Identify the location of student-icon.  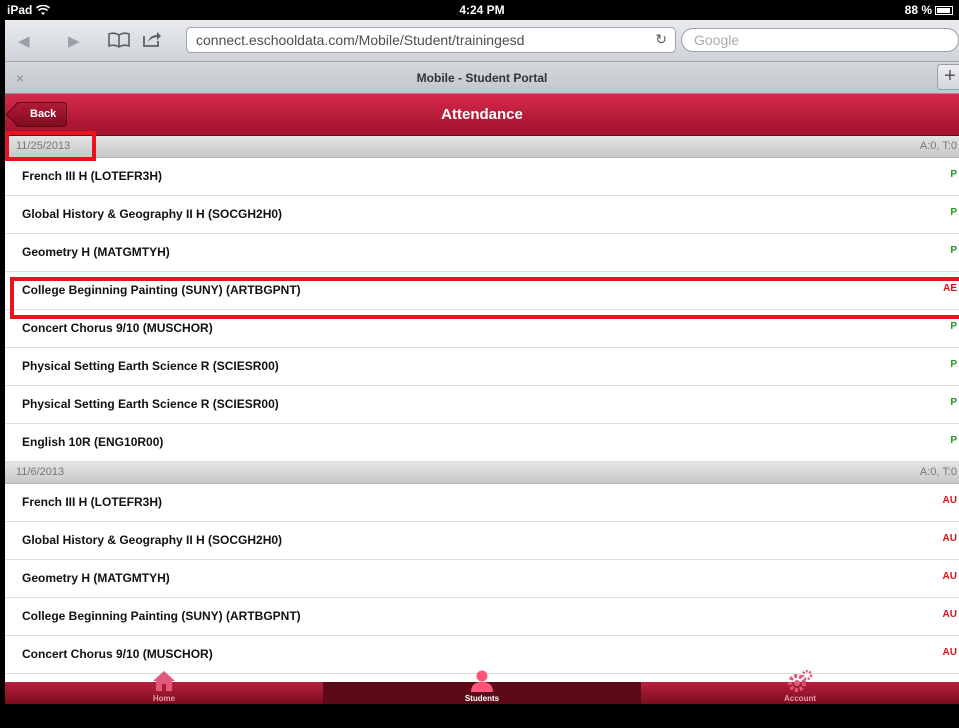
(482, 681).